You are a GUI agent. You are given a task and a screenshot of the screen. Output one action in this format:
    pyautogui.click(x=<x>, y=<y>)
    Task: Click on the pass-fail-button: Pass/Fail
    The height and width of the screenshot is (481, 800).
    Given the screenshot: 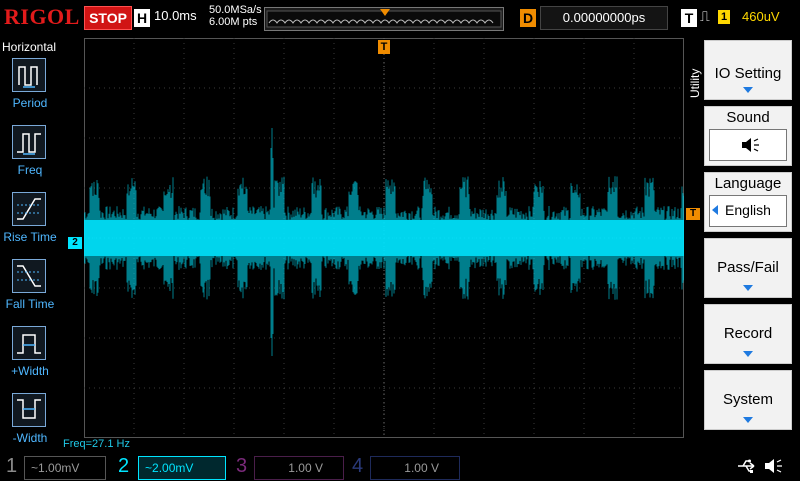 What is the action you would take?
    pyautogui.click(x=748, y=268)
    